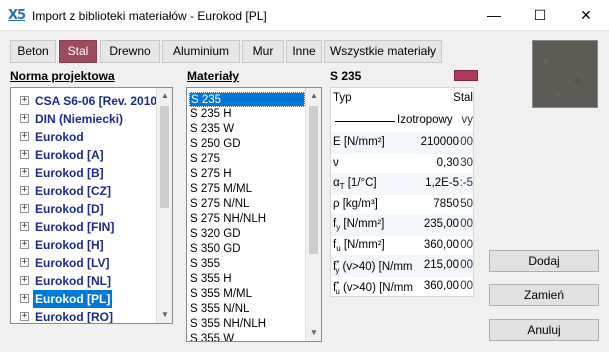 This screenshot has width=609, height=352. Describe the element at coordinates (440, 244) in the screenshot. I see `prop-value: 360,00` at that location.